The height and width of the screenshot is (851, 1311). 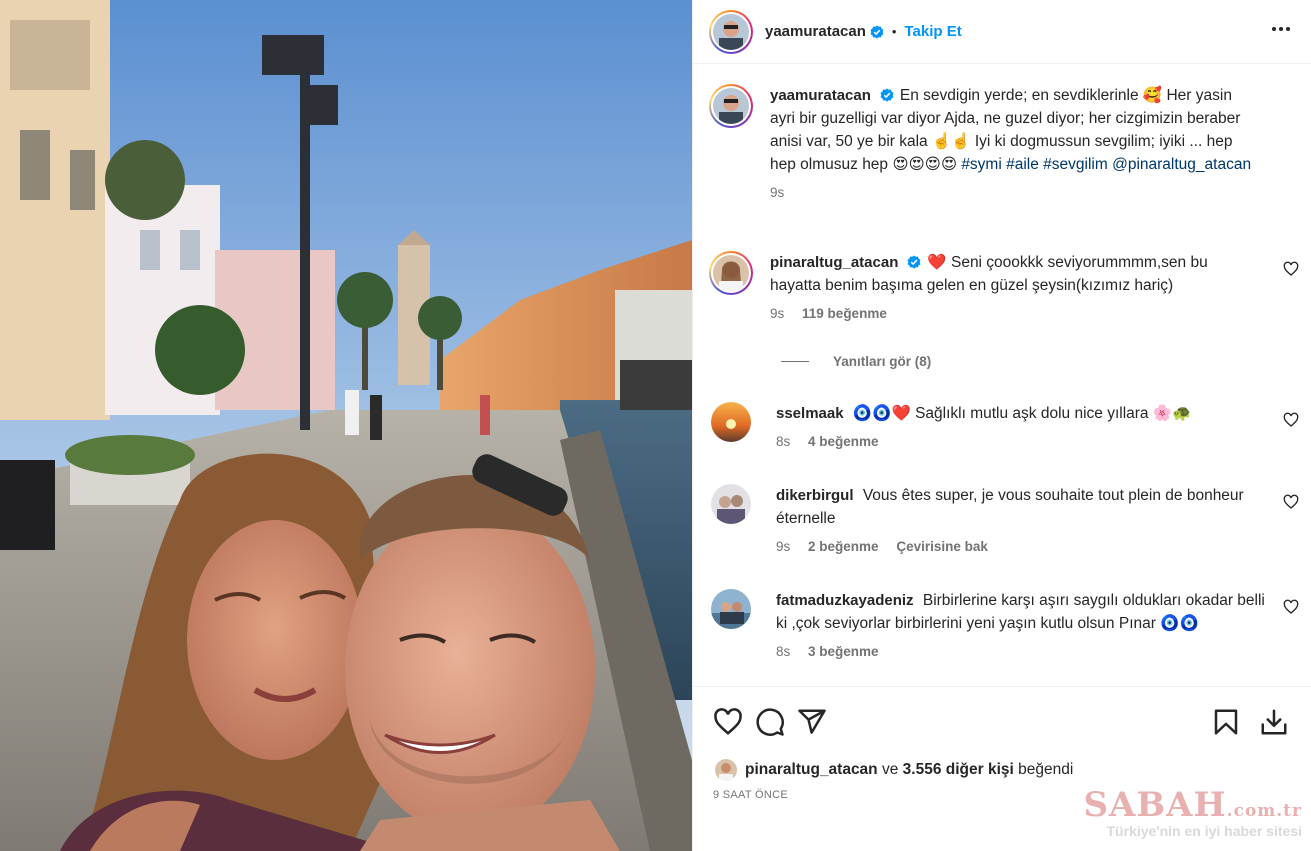 I want to click on comment-username: sselmaak, so click(x=810, y=413).